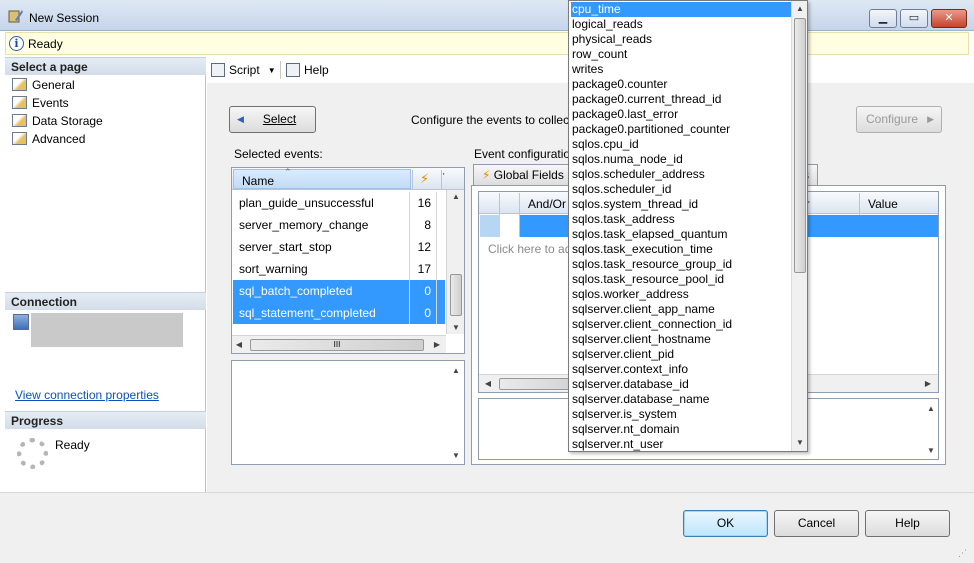  What do you see at coordinates (681, 219) in the screenshot?
I see `dropdown-item: sqlos.task_address` at bounding box center [681, 219].